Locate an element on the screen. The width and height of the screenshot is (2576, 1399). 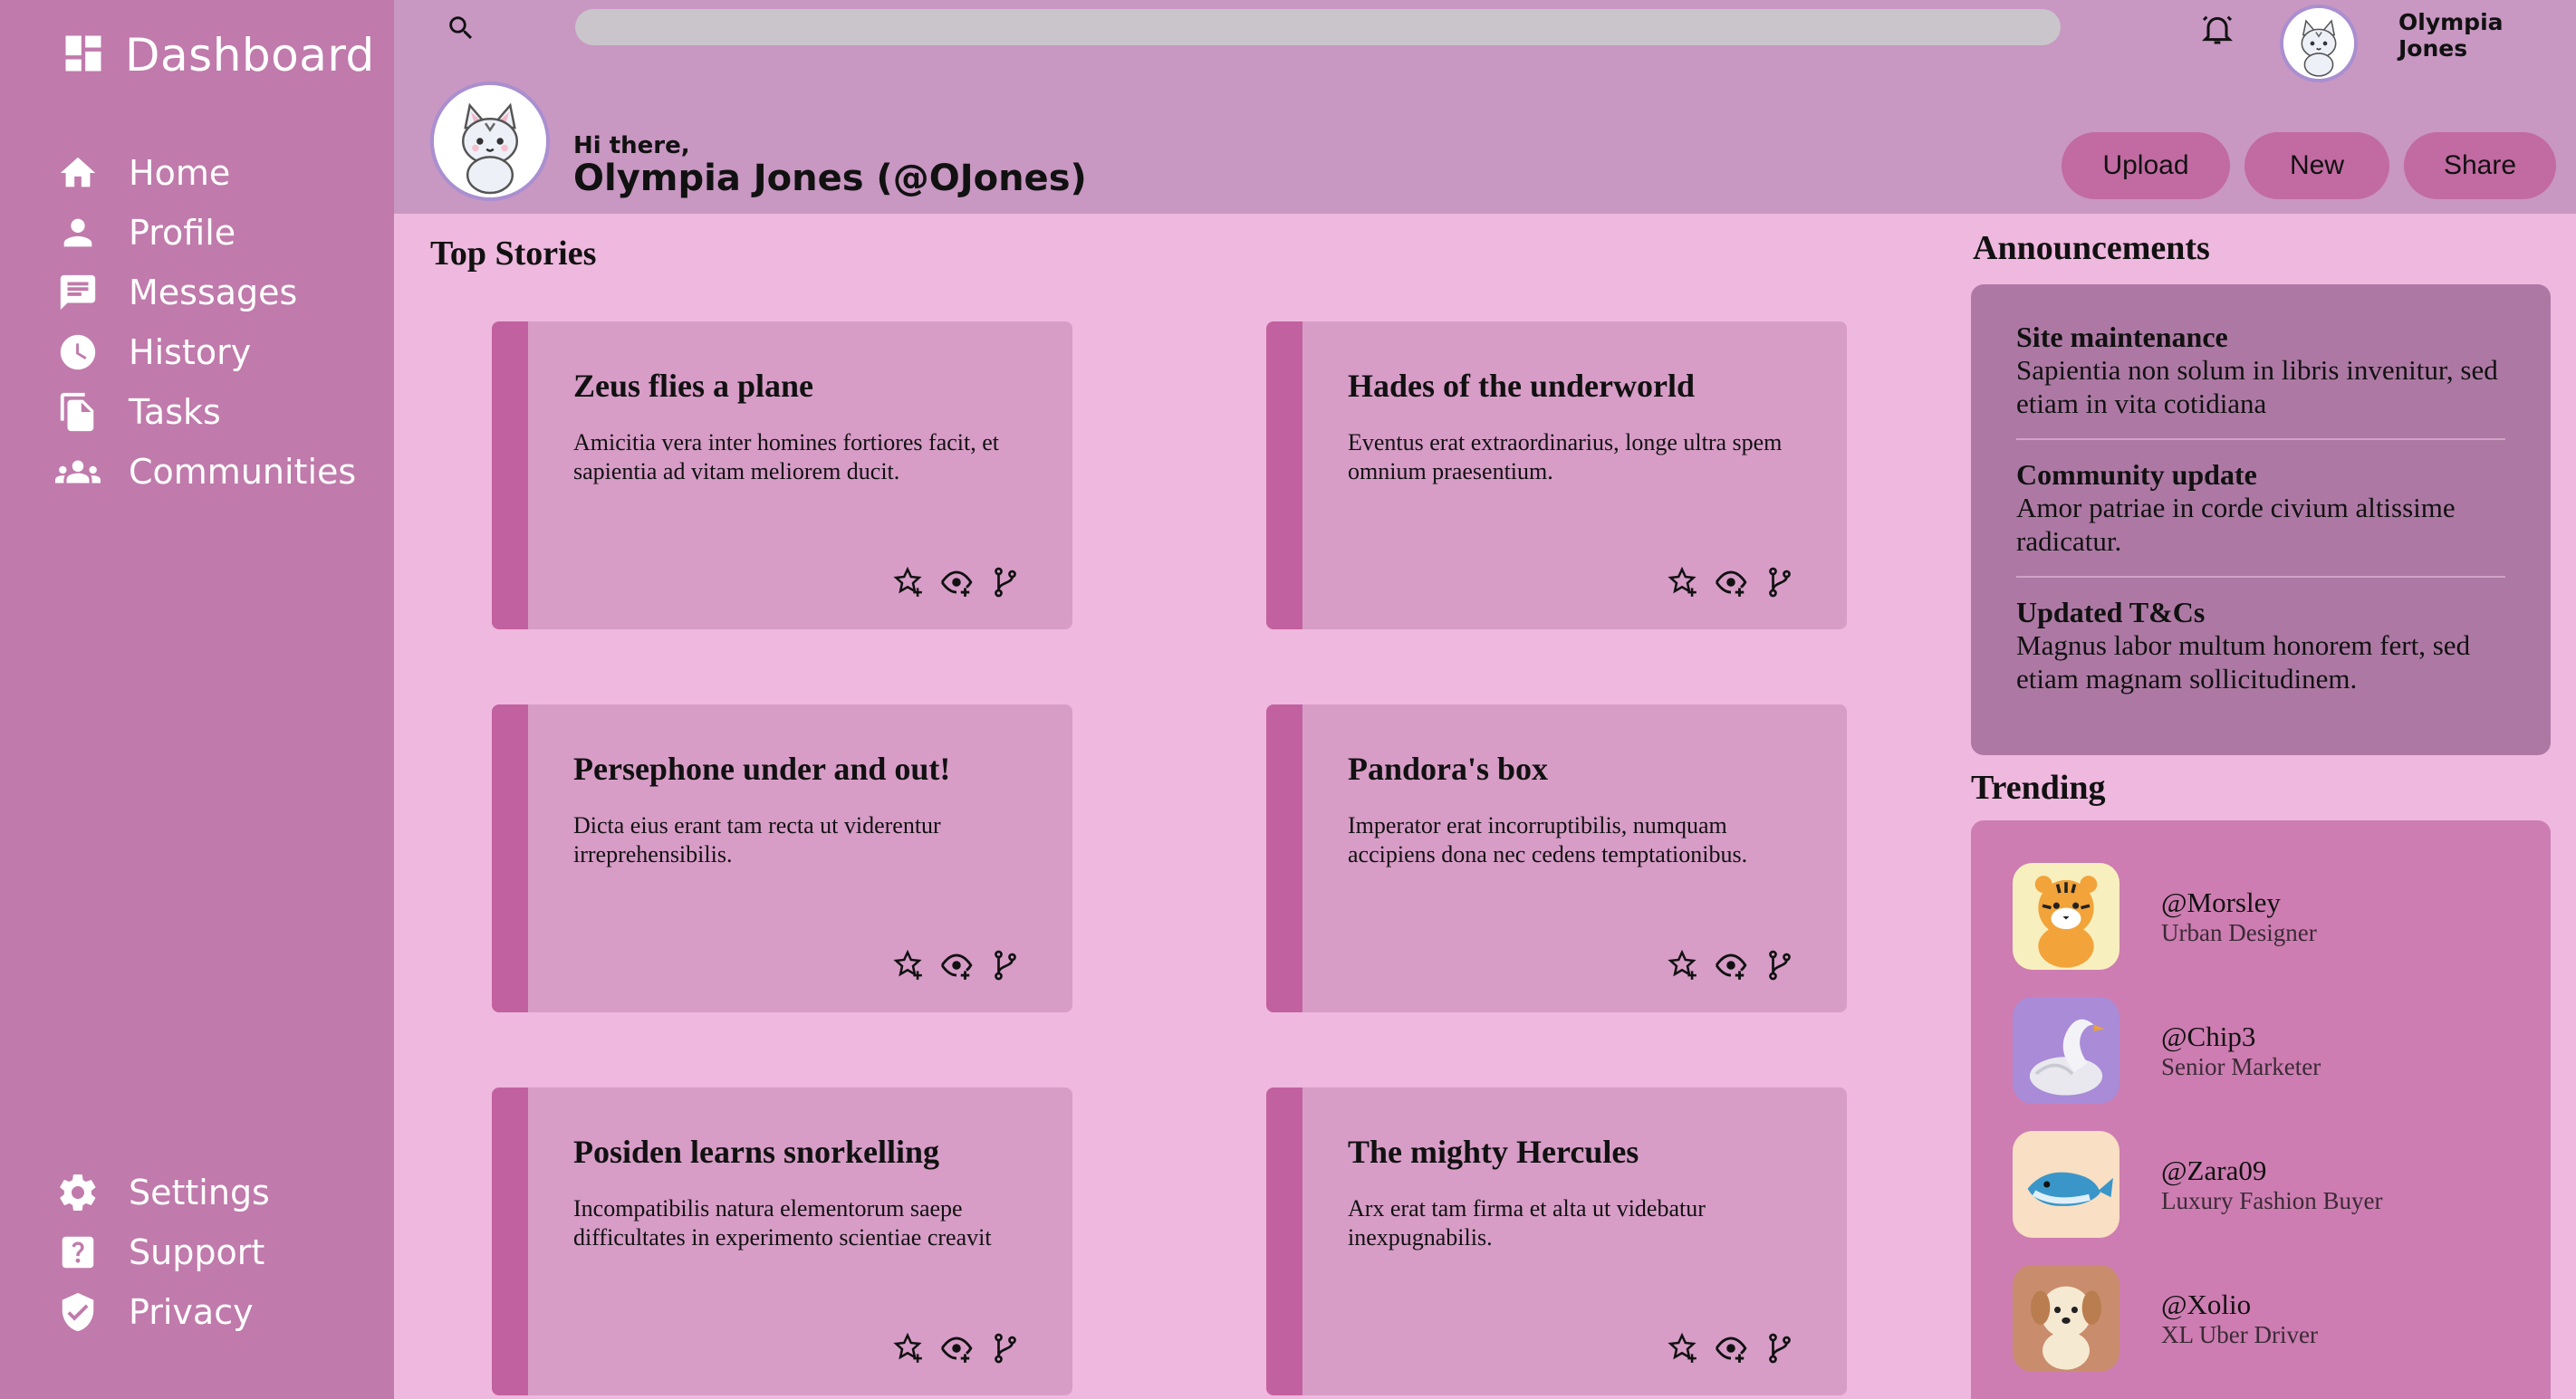
home-icon is located at coordinates (77, 172).